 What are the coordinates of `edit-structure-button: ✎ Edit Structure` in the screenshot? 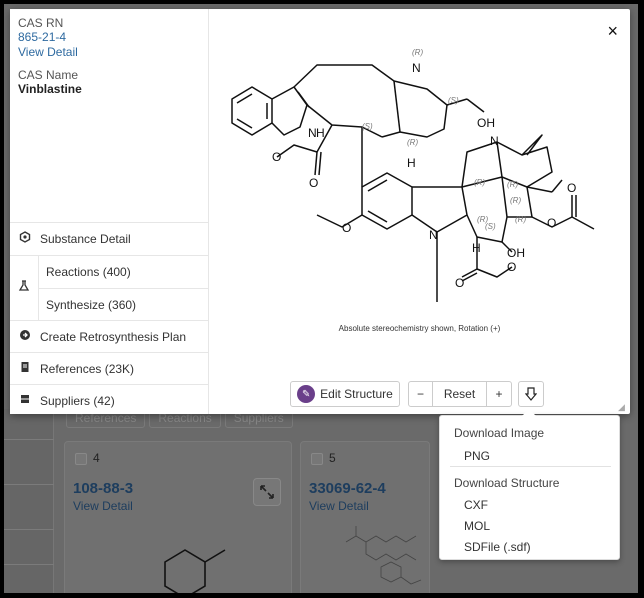 It's located at (345, 394).